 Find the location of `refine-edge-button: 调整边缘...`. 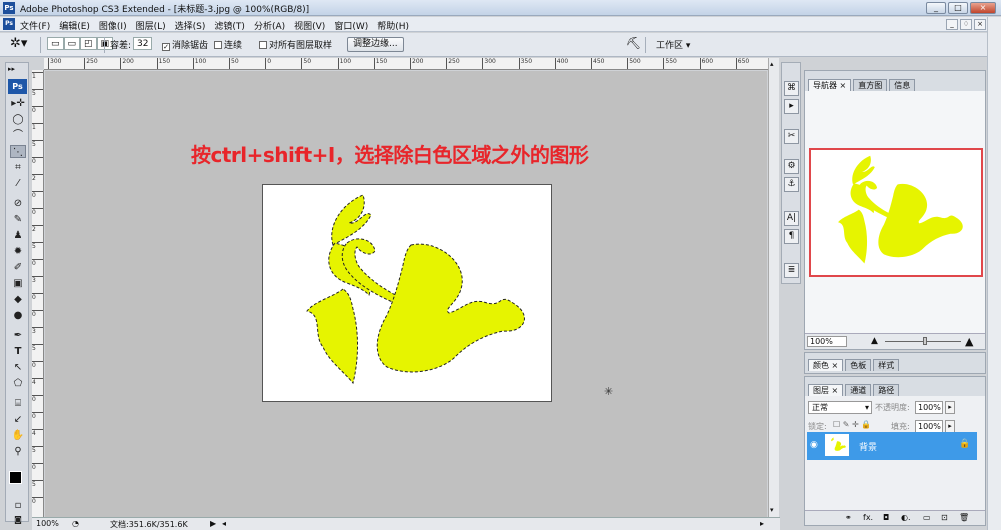

refine-edge-button: 调整边缘... is located at coordinates (375, 44).